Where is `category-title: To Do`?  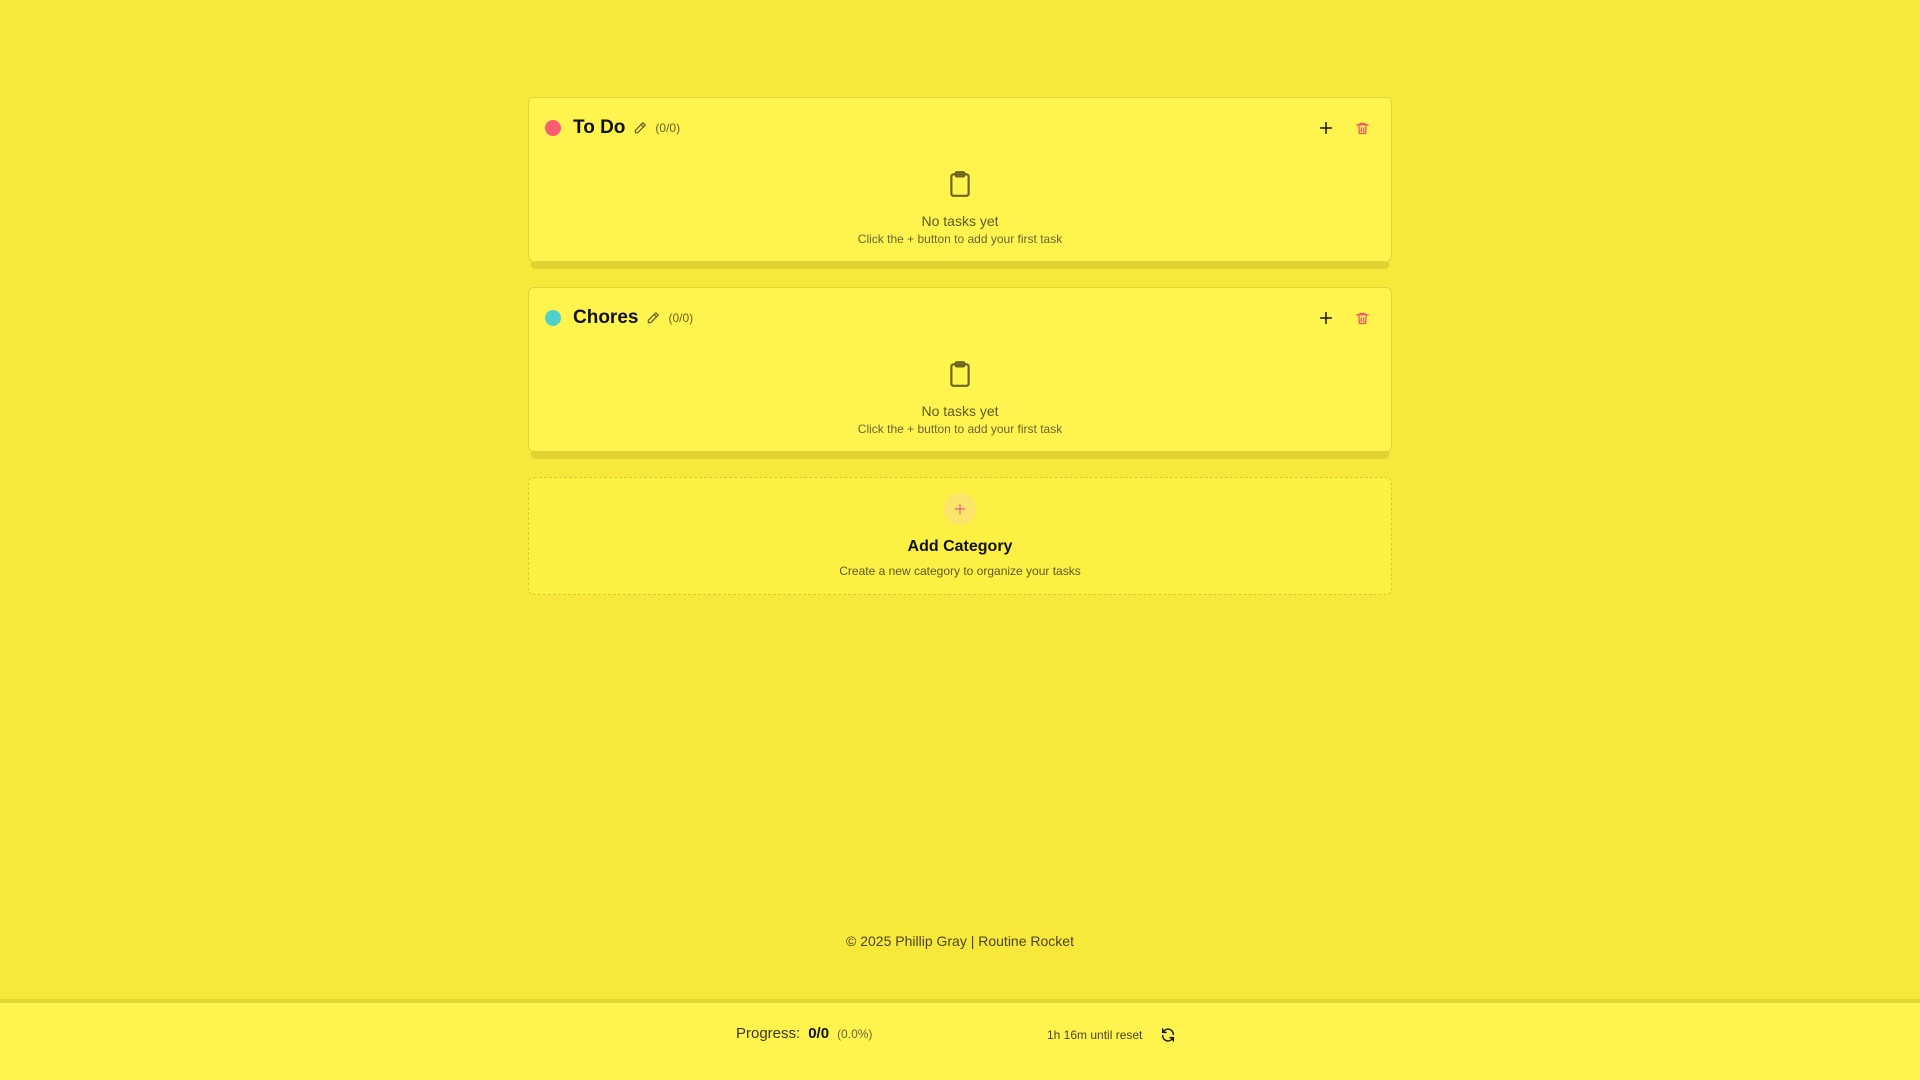 category-title: To Do is located at coordinates (599, 128).